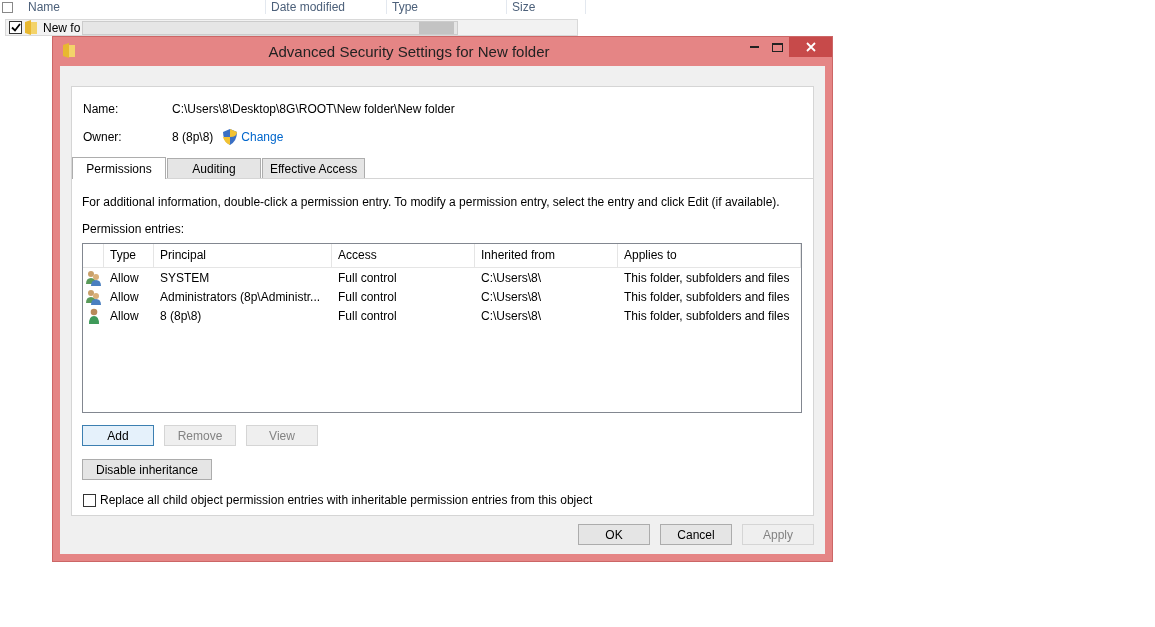 This screenshot has height=627, width=1155. What do you see at coordinates (403, 255) in the screenshot?
I see `column-header: Access` at bounding box center [403, 255].